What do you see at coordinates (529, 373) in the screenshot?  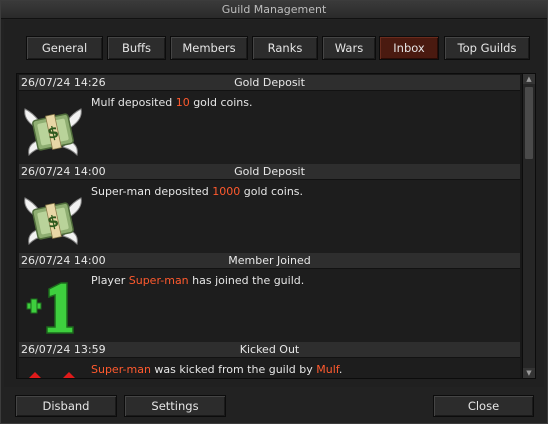 I see `scroll-down-icon: ▼` at bounding box center [529, 373].